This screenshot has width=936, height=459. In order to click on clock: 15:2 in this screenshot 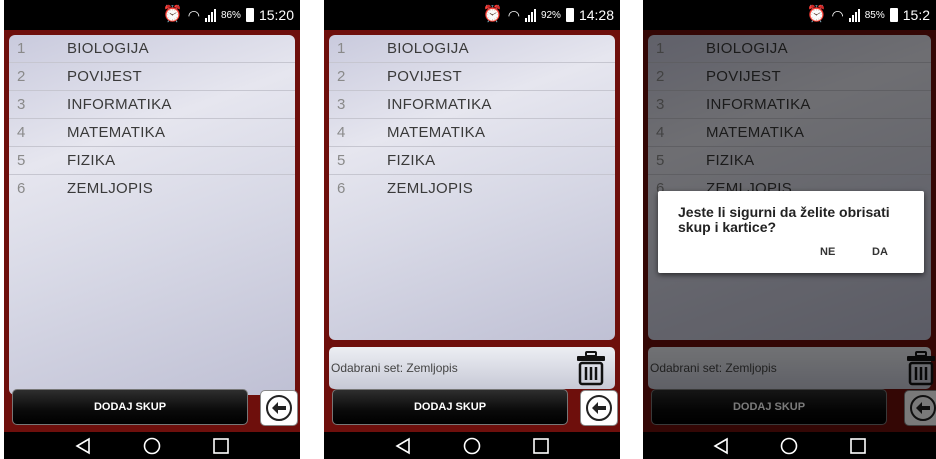, I will do `click(916, 15)`.